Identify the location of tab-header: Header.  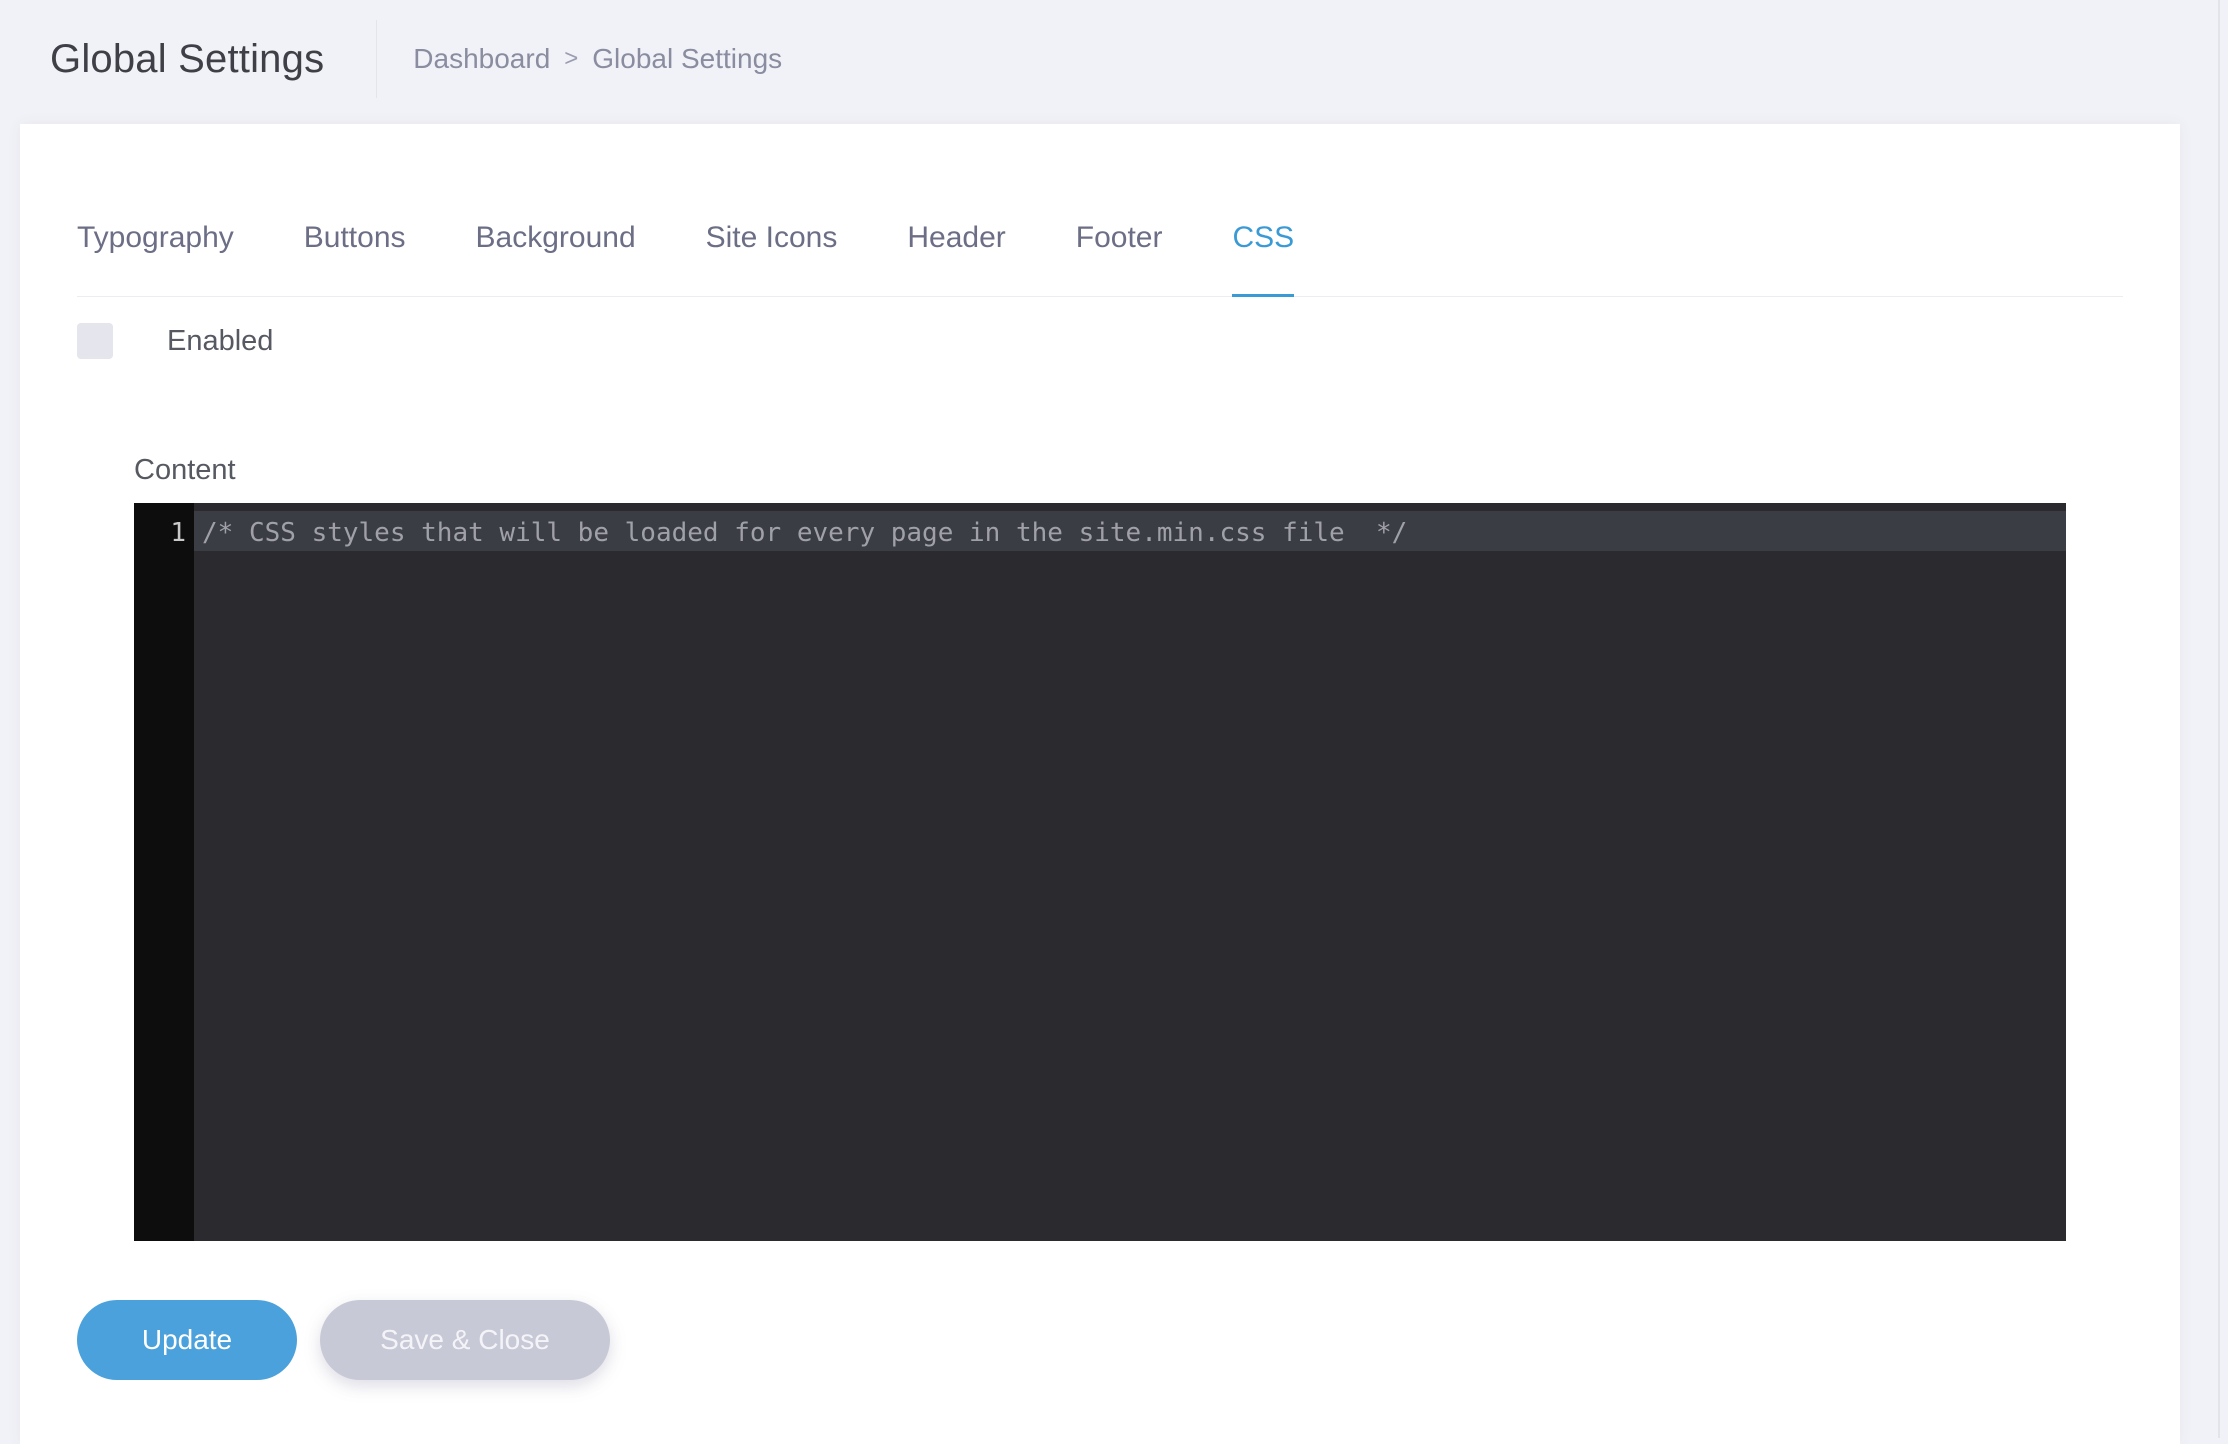
(956, 248).